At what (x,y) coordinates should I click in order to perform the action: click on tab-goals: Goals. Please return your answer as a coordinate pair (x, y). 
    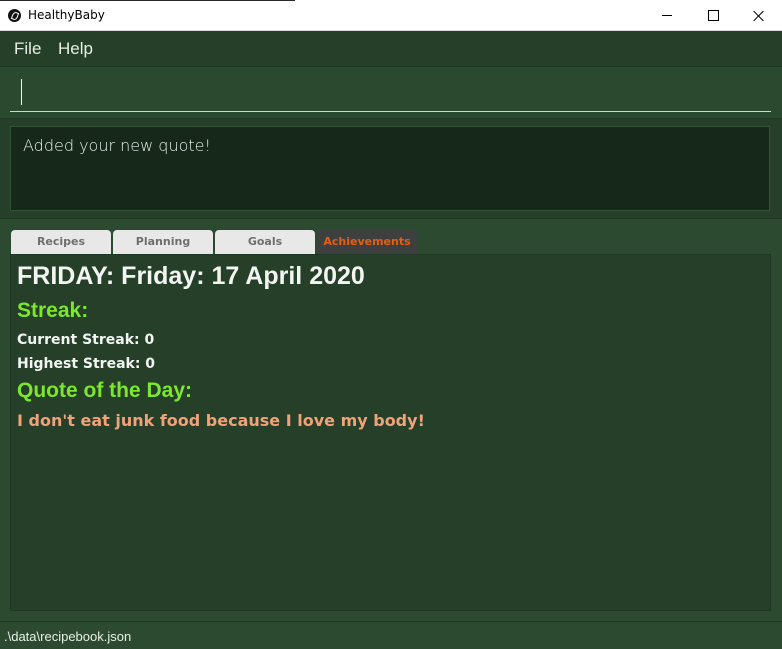
    Looking at the image, I should click on (265, 242).